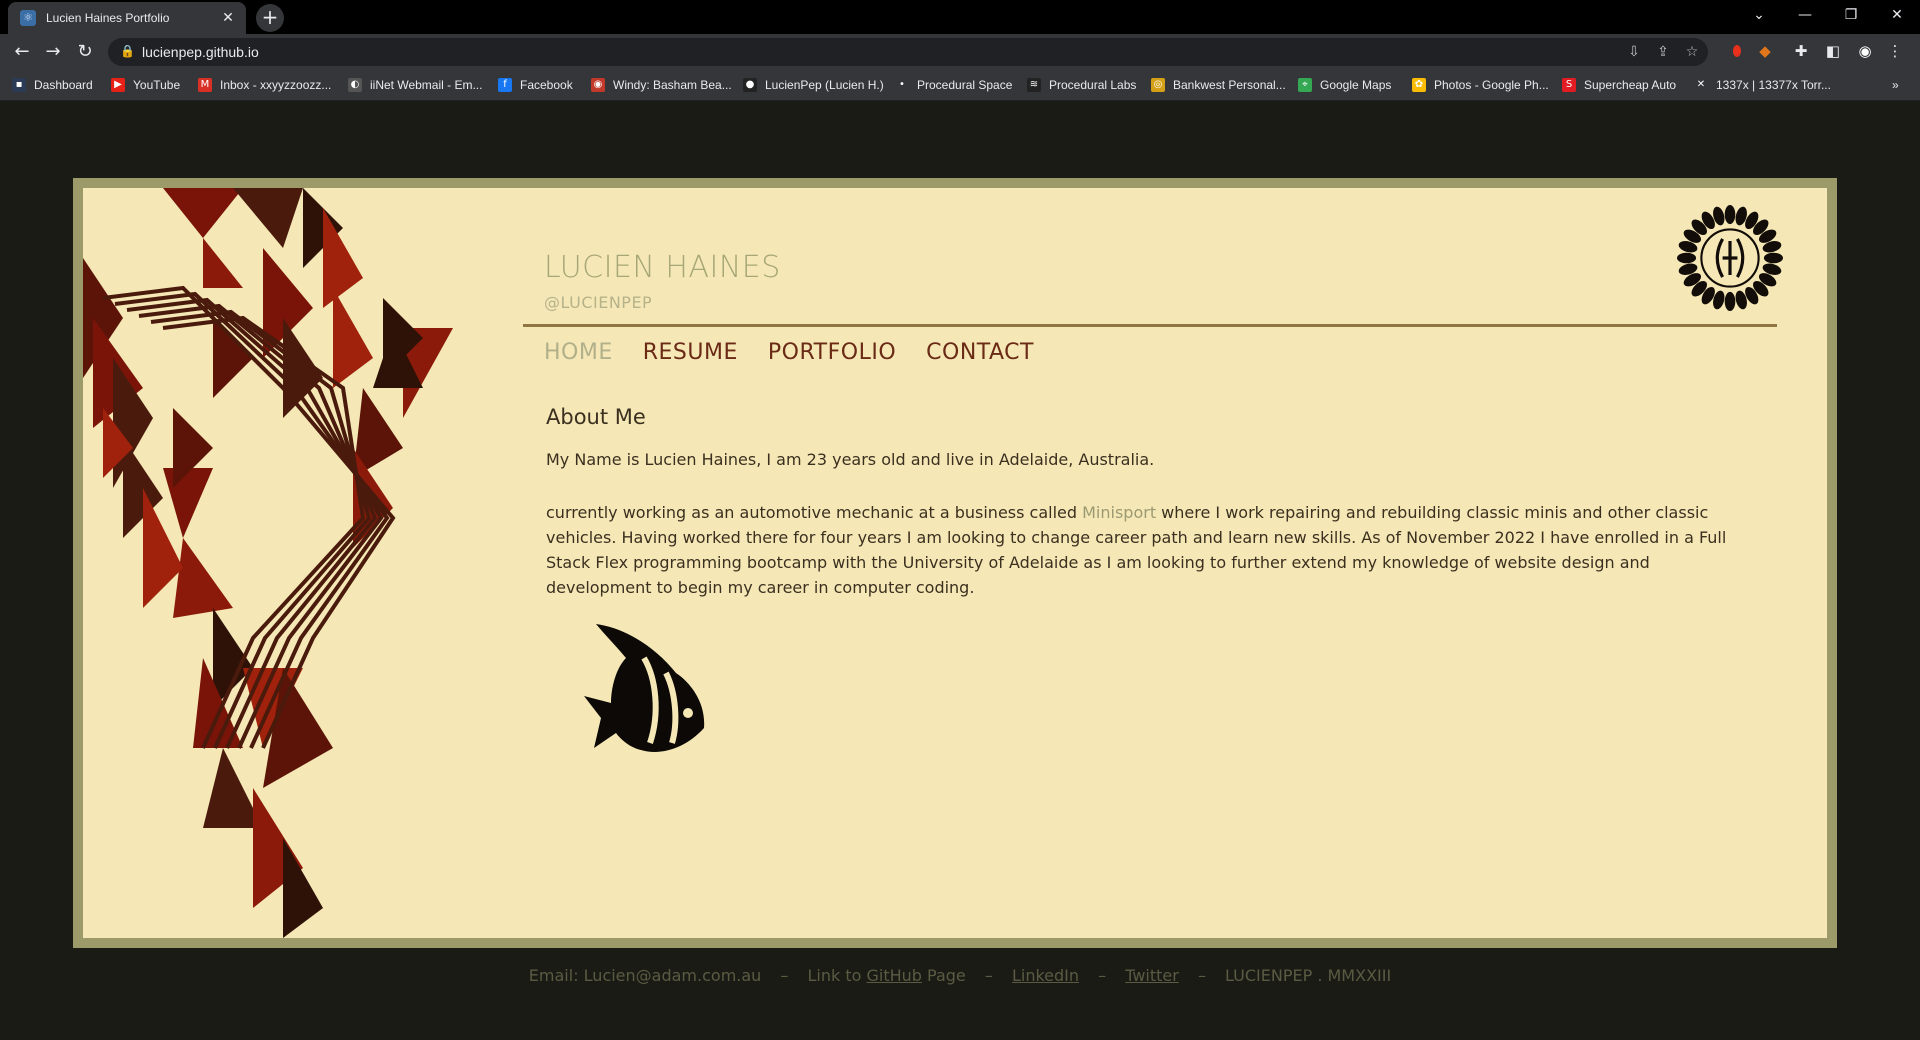  What do you see at coordinates (750, 85) in the screenshot?
I see `bookmark-favicon-icon: ●` at bounding box center [750, 85].